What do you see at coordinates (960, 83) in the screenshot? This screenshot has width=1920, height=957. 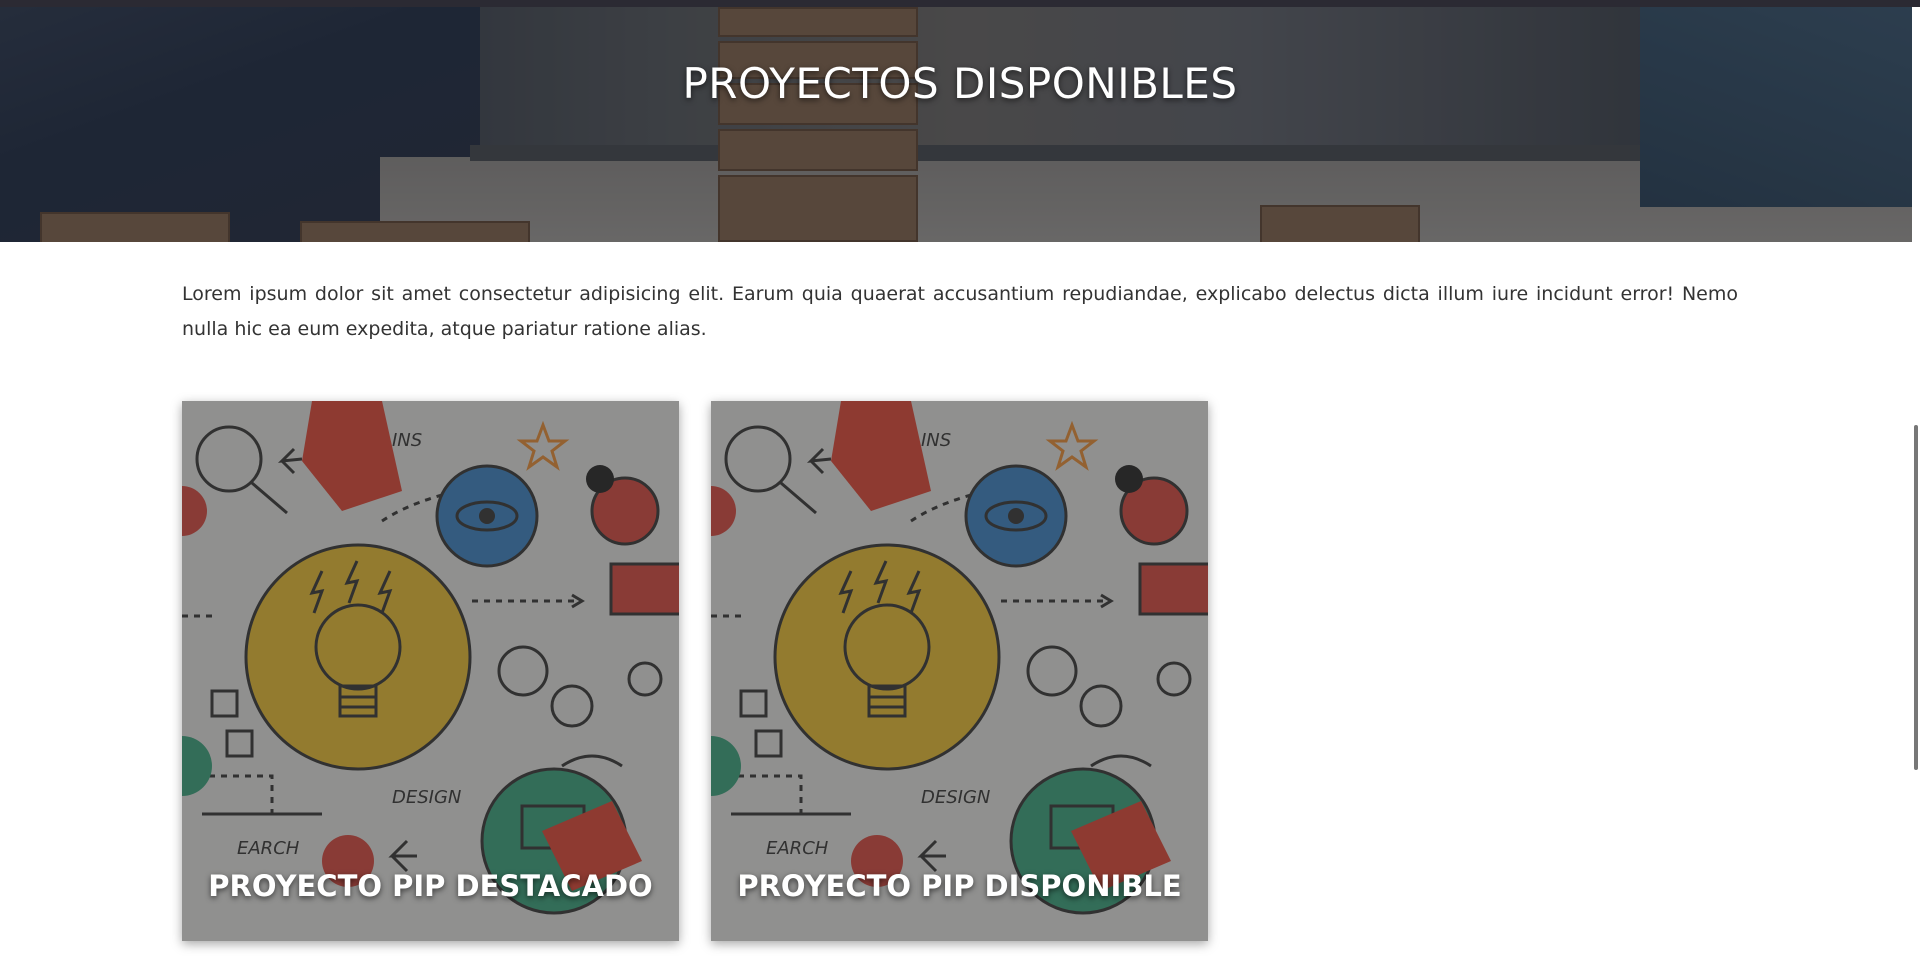 I see `page-title: PROYECTOS DISPONIBLES` at bounding box center [960, 83].